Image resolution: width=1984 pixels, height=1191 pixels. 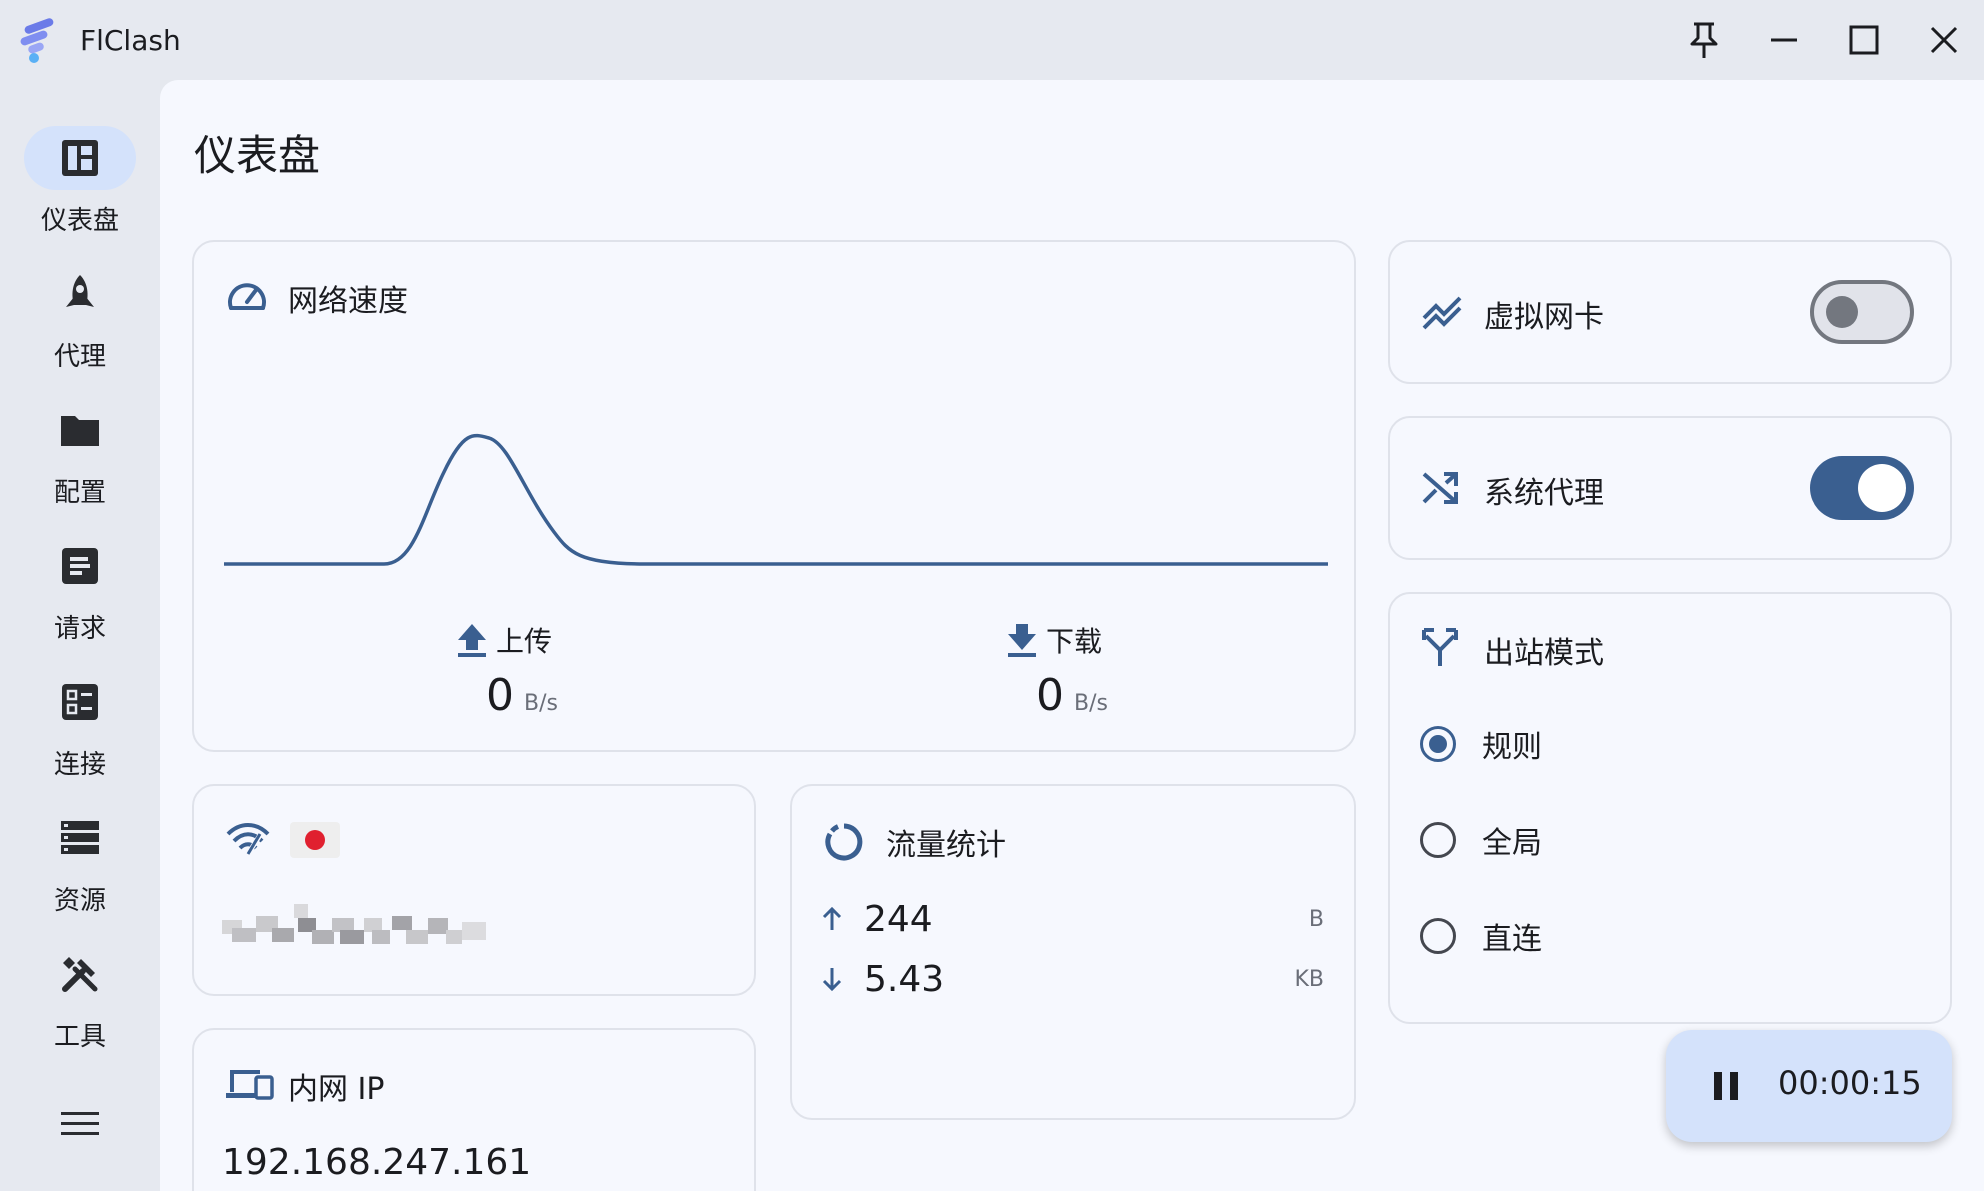 I want to click on elapsed-time: 00:00:15, so click(x=1850, y=1083).